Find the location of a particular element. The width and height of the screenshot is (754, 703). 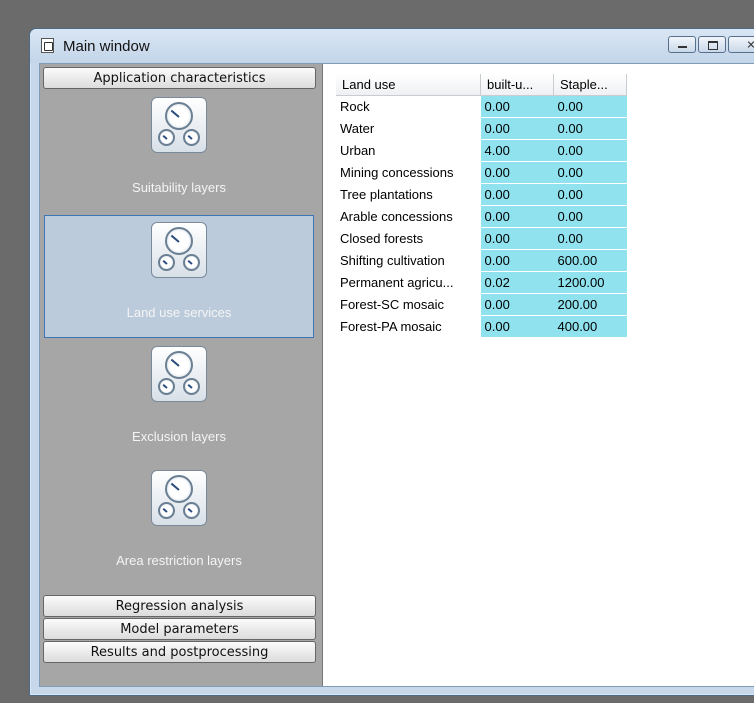

window-icon is located at coordinates (47, 45).